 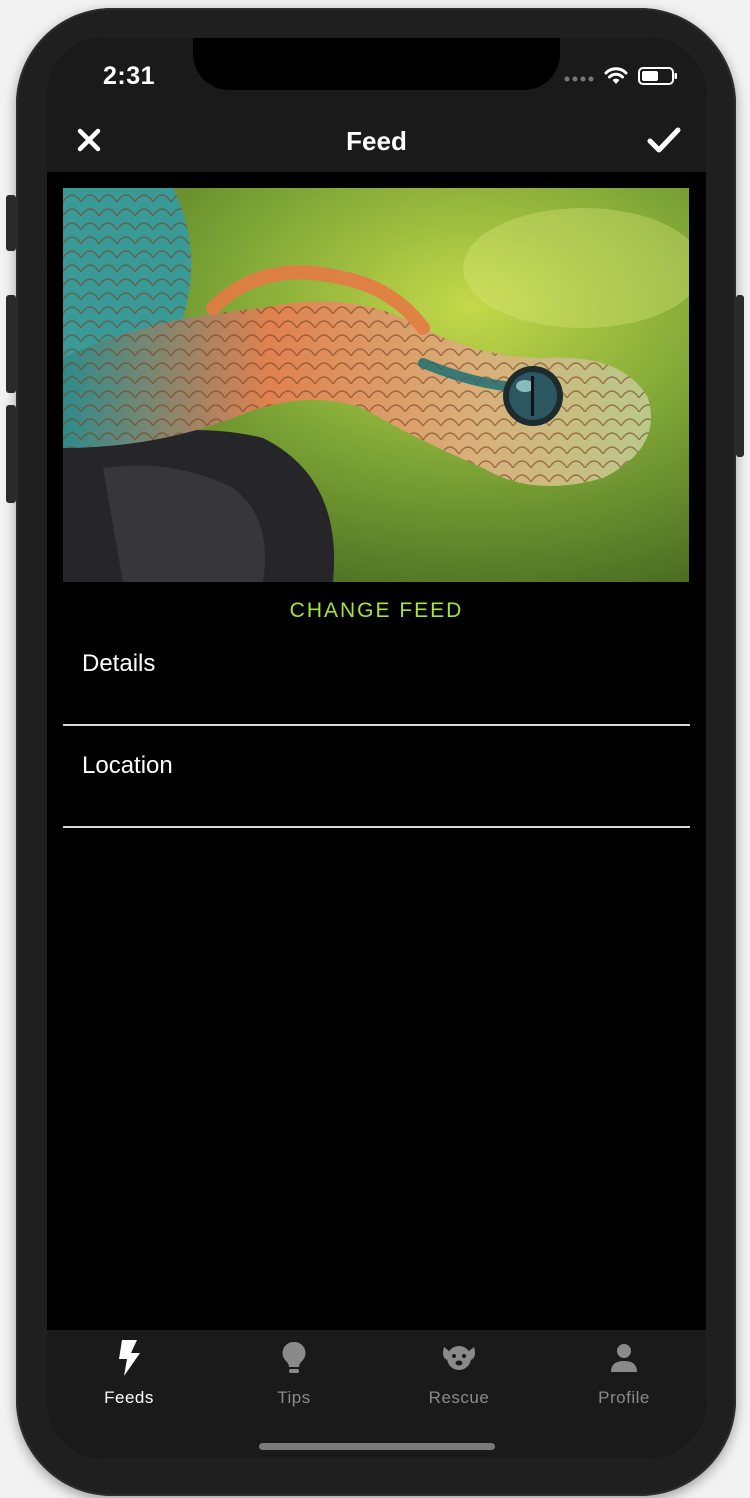 I want to click on tab-rescue: Rescue, so click(x=459, y=1374).